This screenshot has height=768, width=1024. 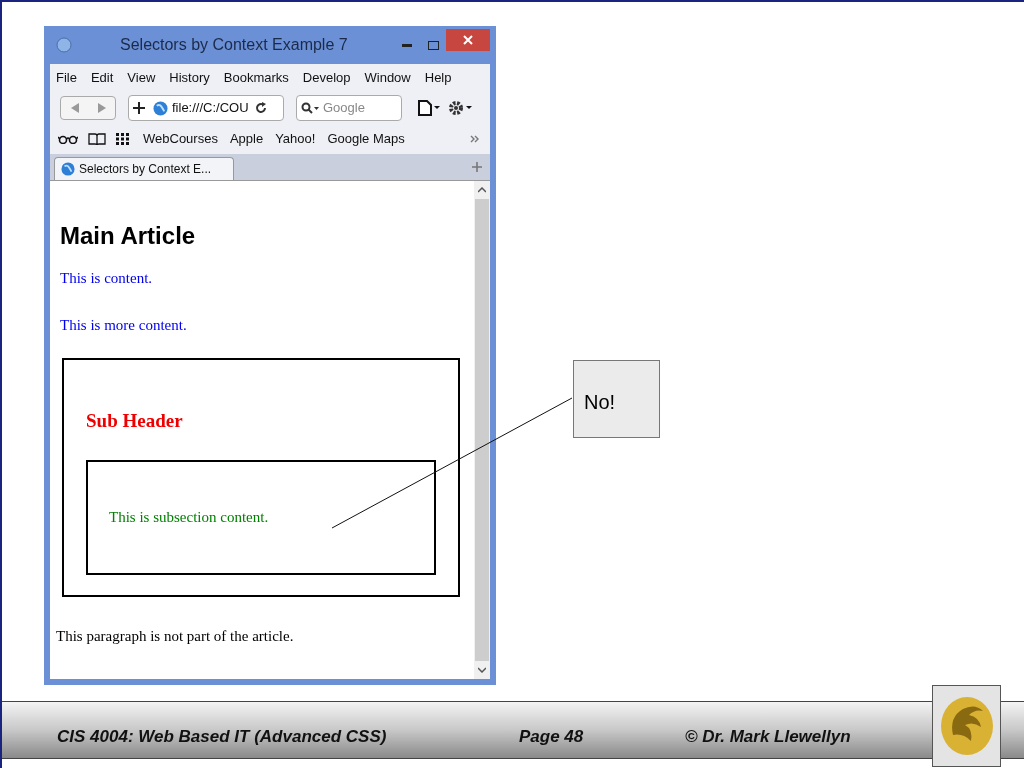 What do you see at coordinates (139, 108) in the screenshot?
I see `plus-icon` at bounding box center [139, 108].